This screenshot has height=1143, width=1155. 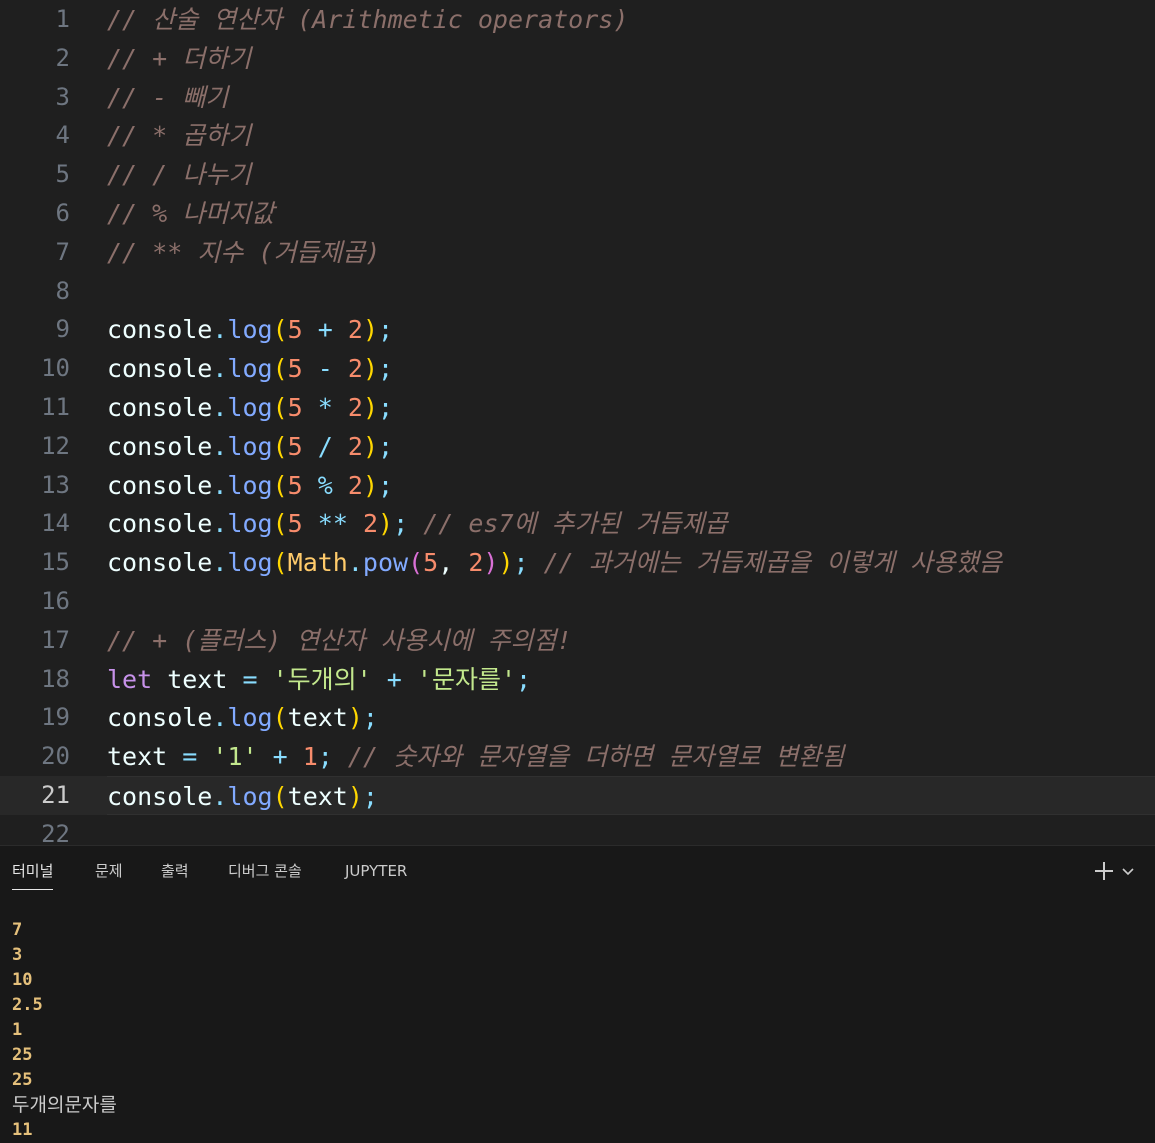 I want to click on code-line: 18 let text = '두개의' + '문자를';, so click(x=577, y=679).